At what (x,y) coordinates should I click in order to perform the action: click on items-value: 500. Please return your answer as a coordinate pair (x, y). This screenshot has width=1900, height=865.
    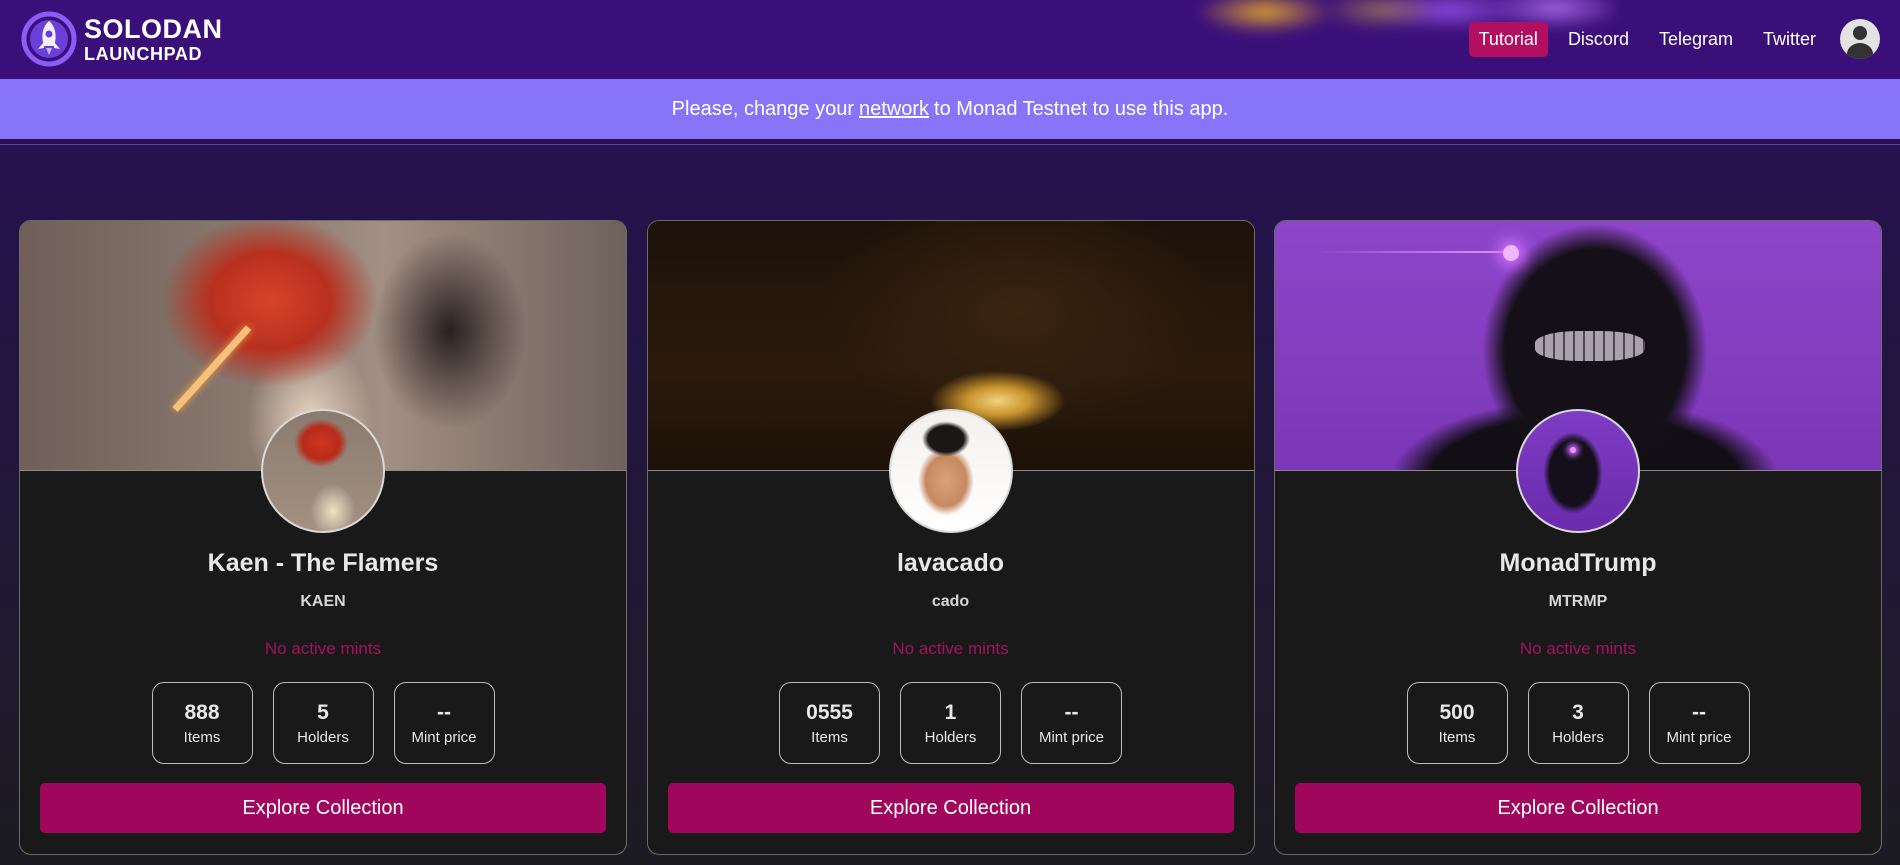
    Looking at the image, I should click on (1457, 712).